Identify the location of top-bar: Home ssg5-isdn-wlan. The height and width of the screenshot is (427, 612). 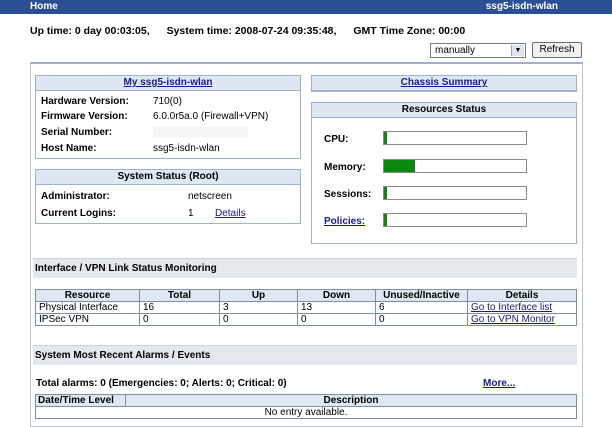
(306, 7).